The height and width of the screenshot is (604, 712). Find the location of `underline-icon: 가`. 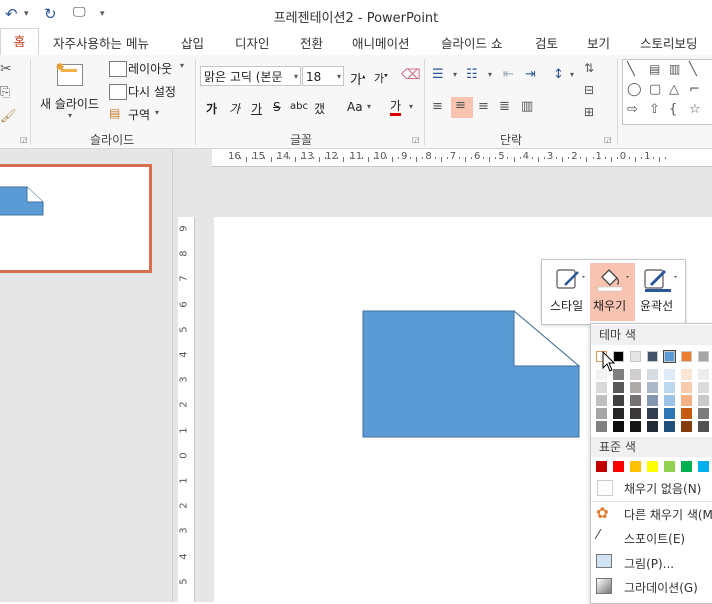

underline-icon: 가 is located at coordinates (256, 108).